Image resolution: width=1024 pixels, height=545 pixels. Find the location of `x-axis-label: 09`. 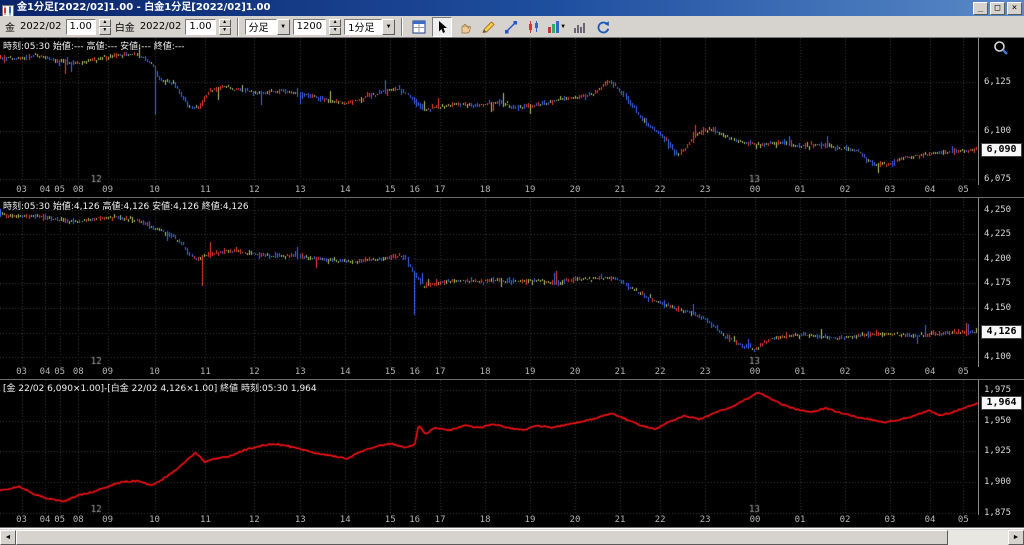

x-axis-label: 09 is located at coordinates (107, 190).